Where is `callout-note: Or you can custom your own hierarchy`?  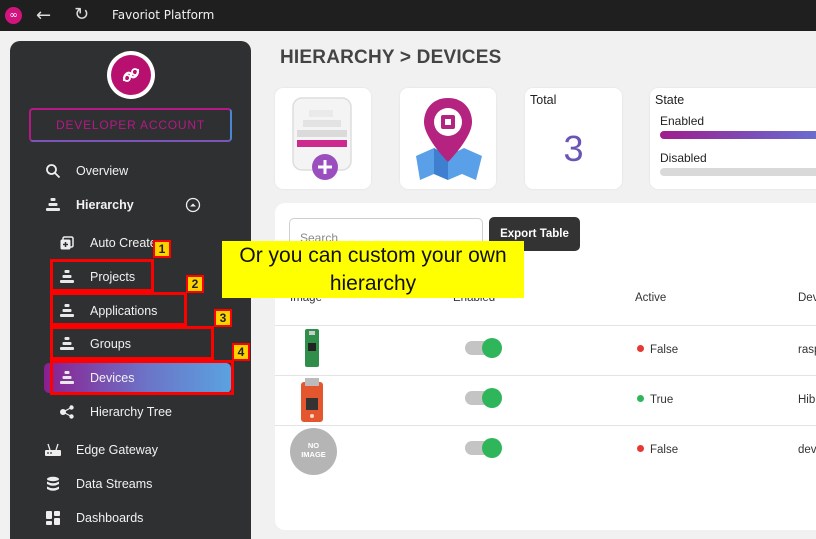
callout-note: Or you can custom your own hierarchy is located at coordinates (373, 269).